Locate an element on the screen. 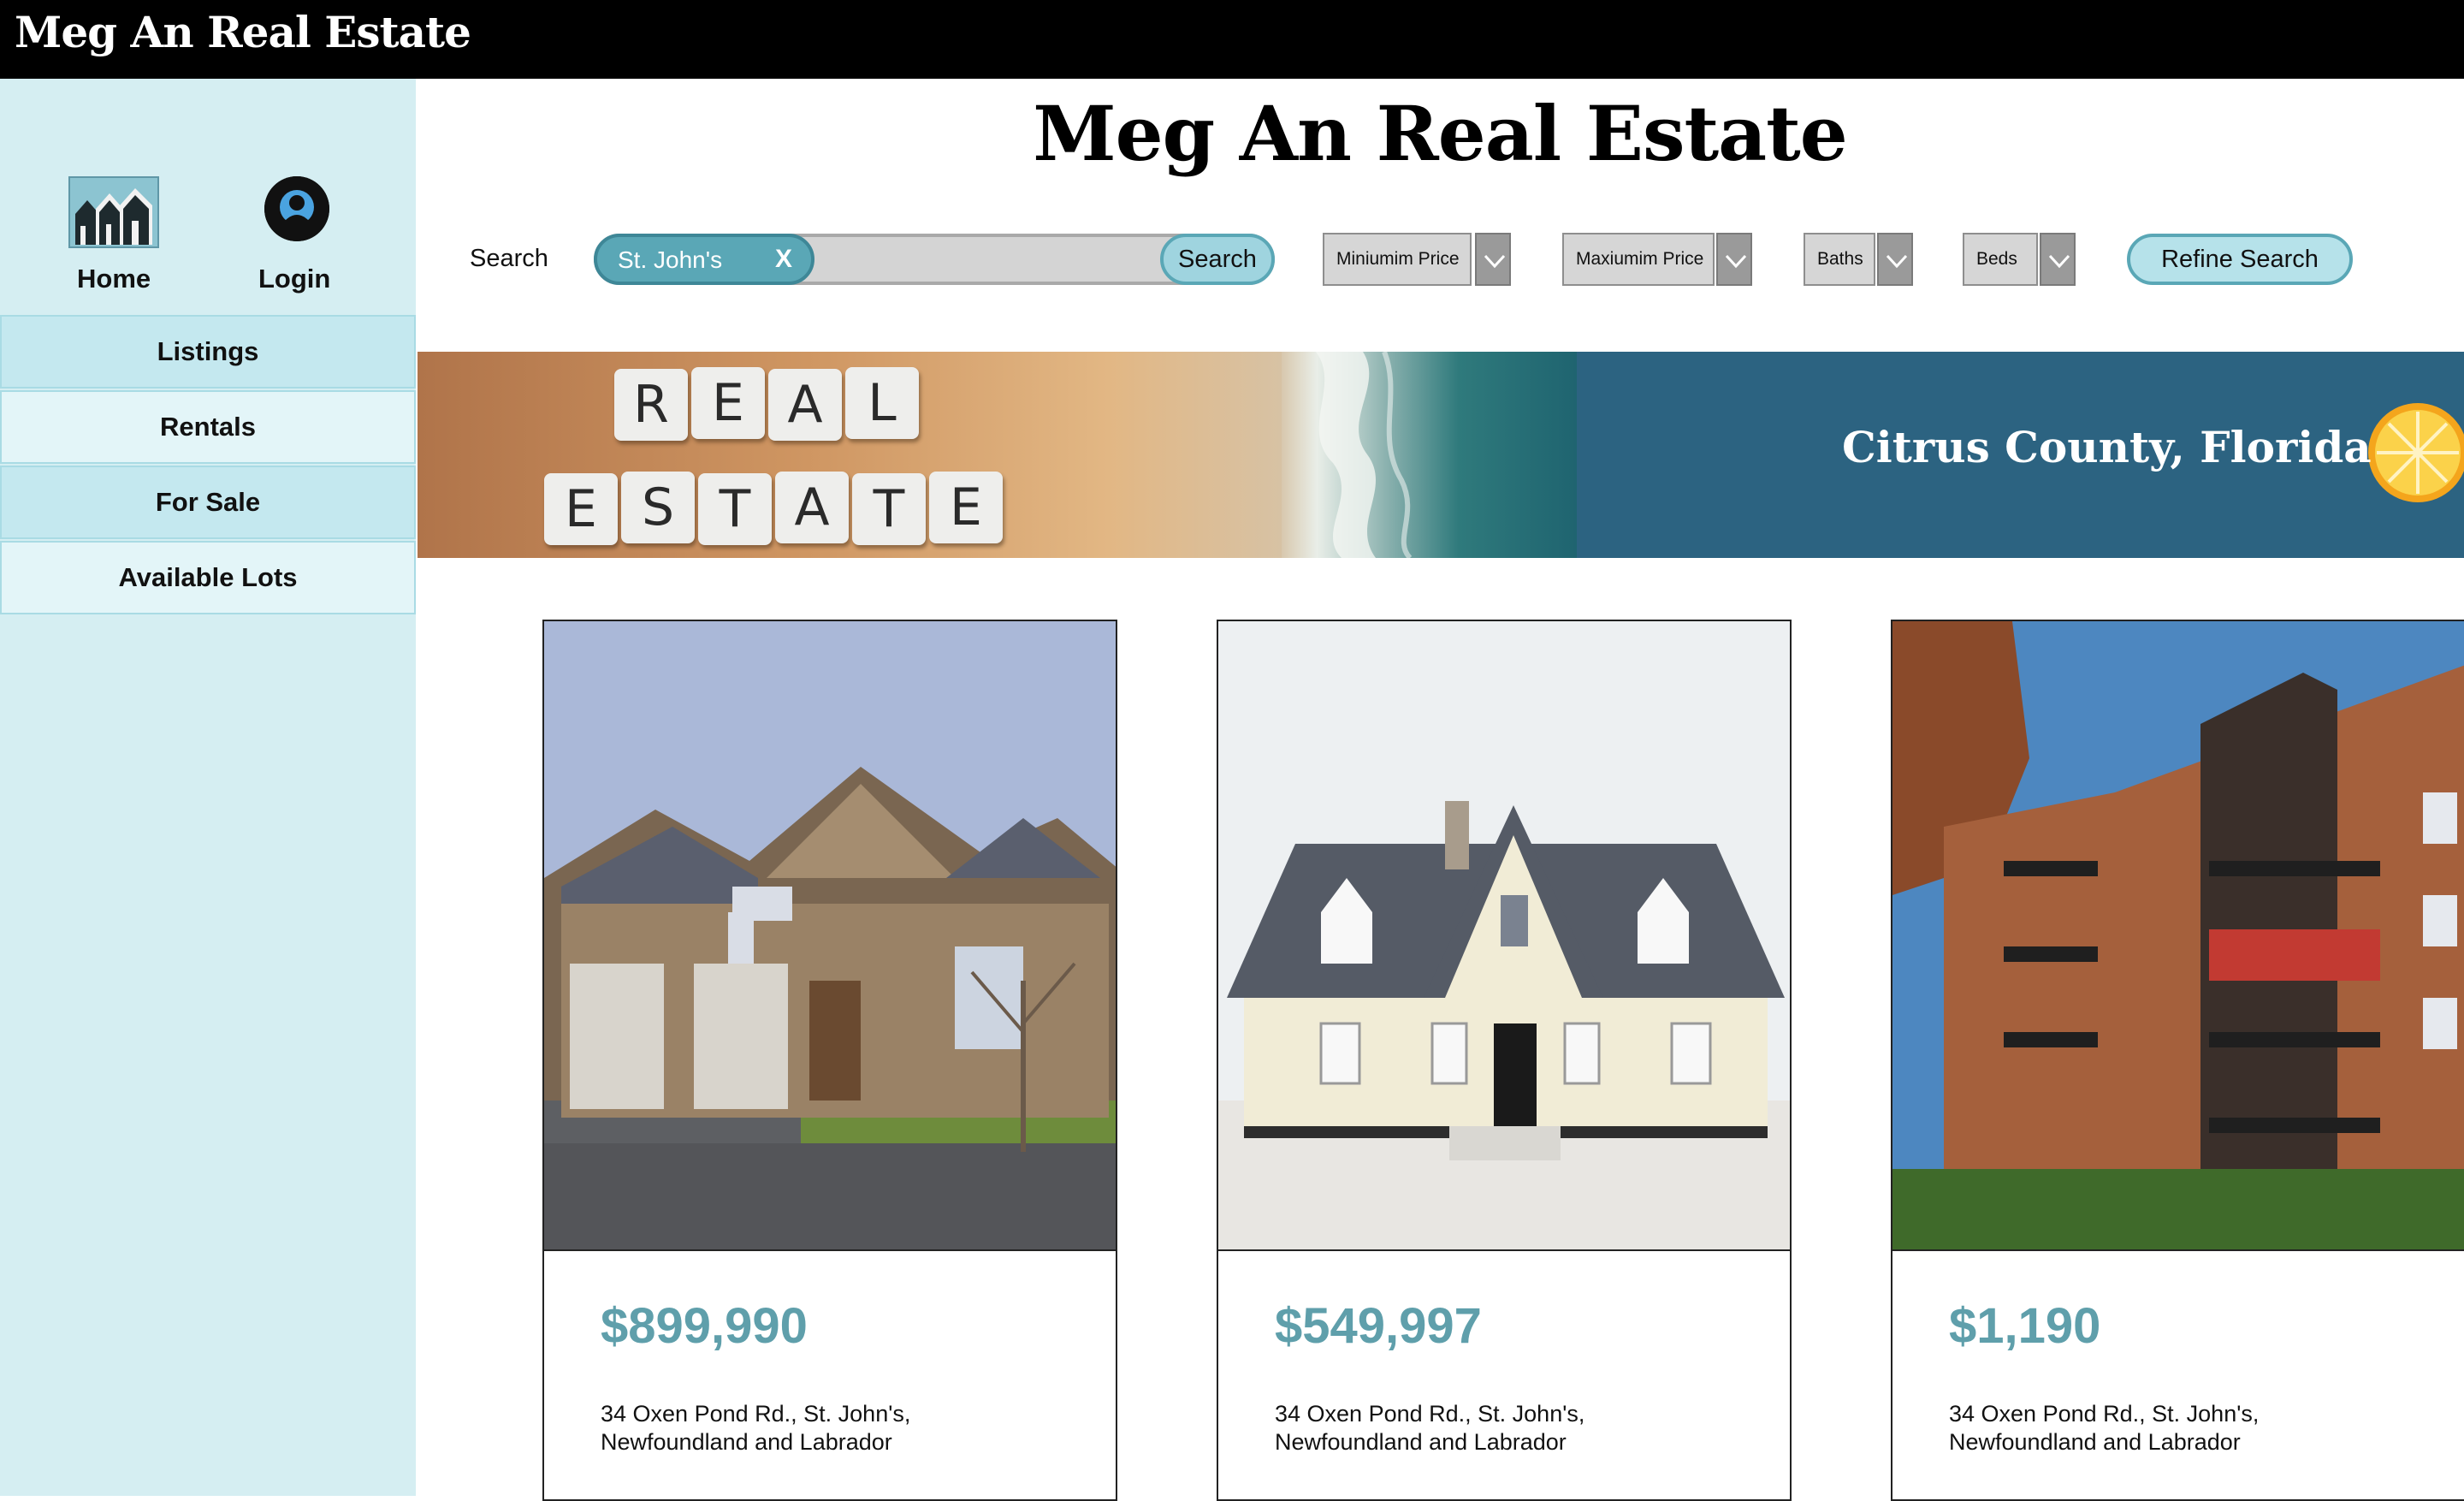 The width and height of the screenshot is (2464, 1501). page-title: Meg An Real Estate is located at coordinates (1440, 133).